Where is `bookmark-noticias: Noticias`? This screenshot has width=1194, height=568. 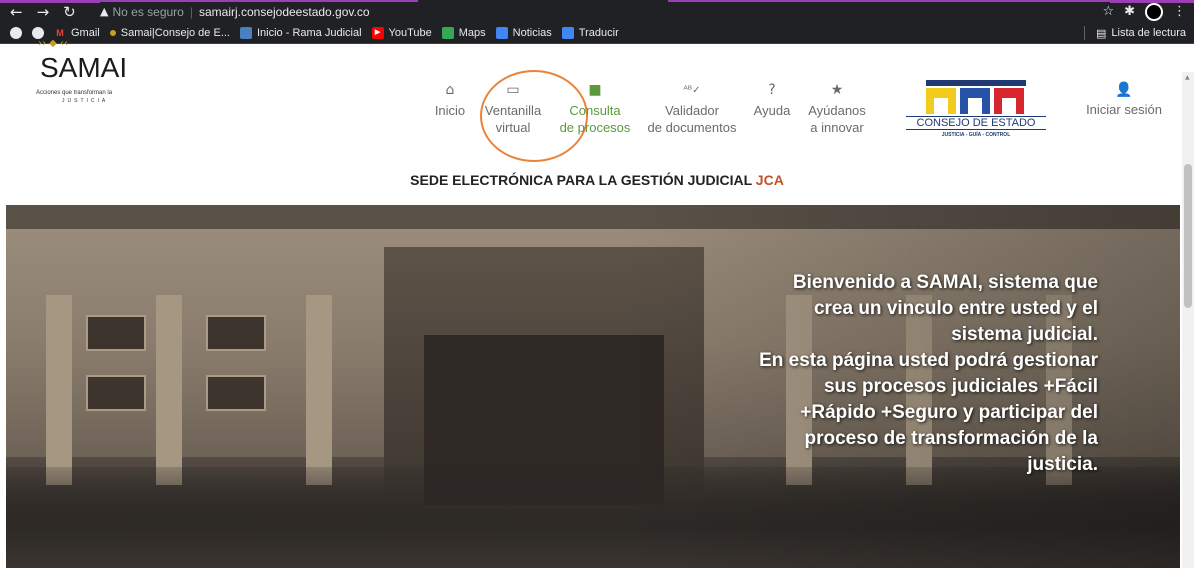 bookmark-noticias: Noticias is located at coordinates (523, 32).